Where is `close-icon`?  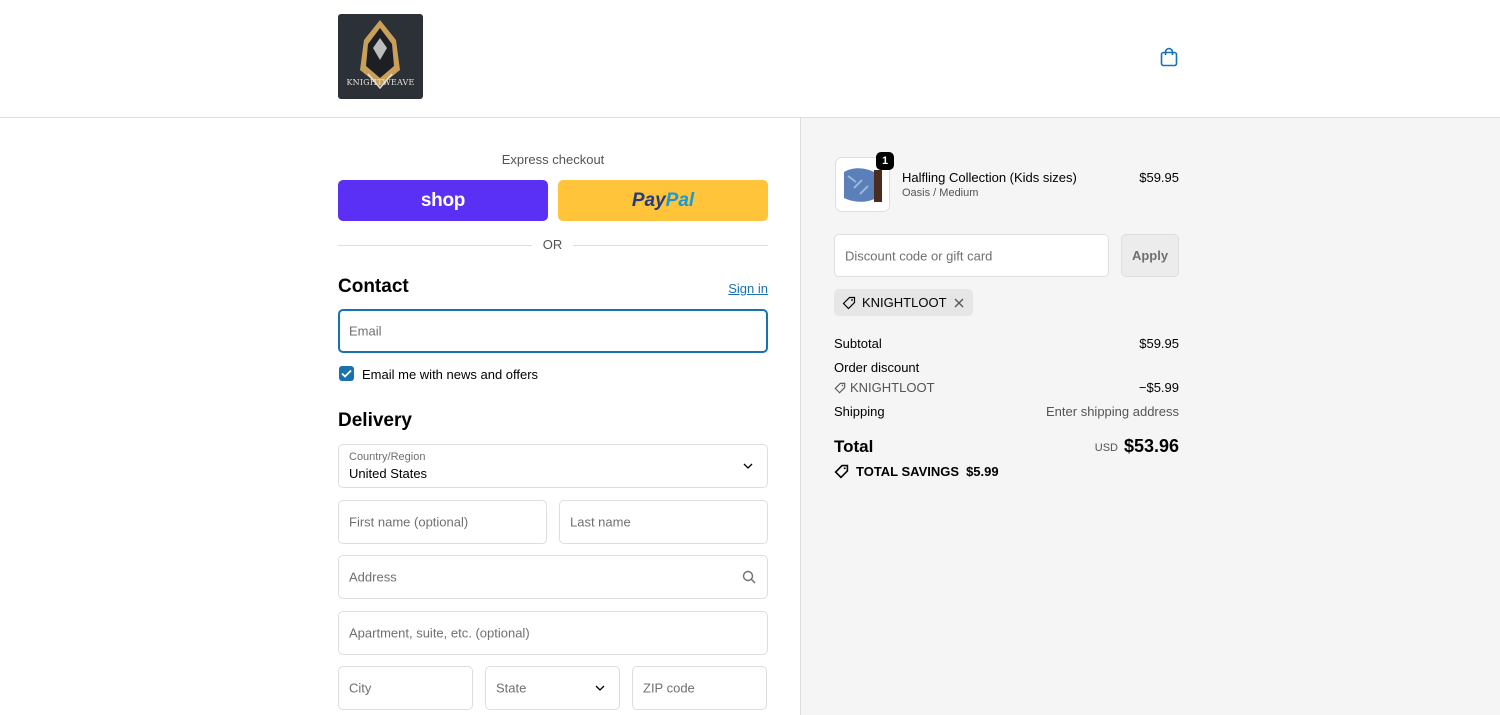 close-icon is located at coordinates (958, 302).